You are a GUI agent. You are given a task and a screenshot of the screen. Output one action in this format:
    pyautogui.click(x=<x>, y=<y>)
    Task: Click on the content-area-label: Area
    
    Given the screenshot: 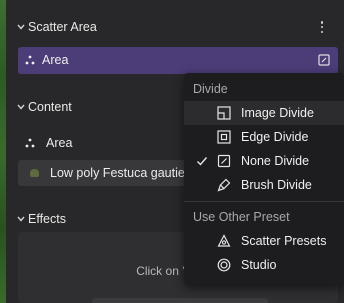 What is the action you would take?
    pyautogui.click(x=59, y=143)
    